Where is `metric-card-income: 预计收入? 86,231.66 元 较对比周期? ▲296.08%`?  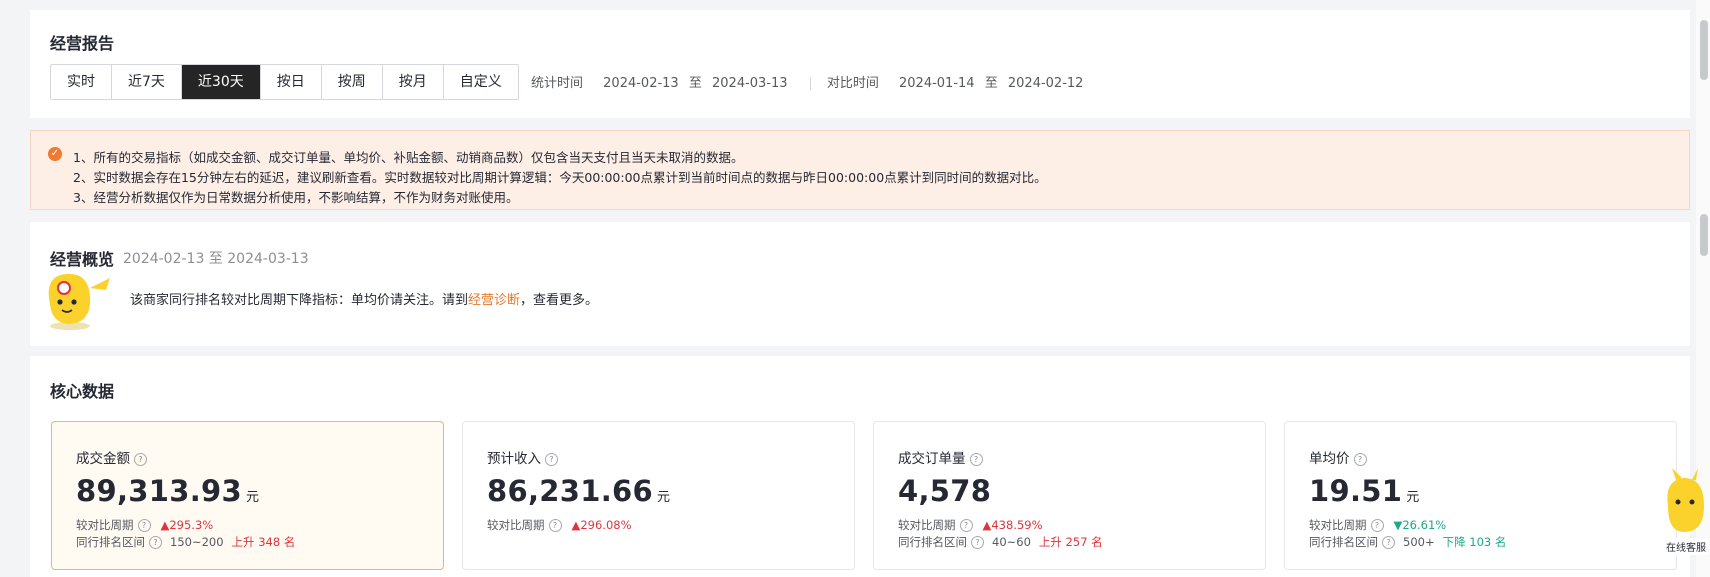
metric-card-income: 预计收入? 86,231.66 元 较对比周期? ▲296.08% is located at coordinates (658, 495).